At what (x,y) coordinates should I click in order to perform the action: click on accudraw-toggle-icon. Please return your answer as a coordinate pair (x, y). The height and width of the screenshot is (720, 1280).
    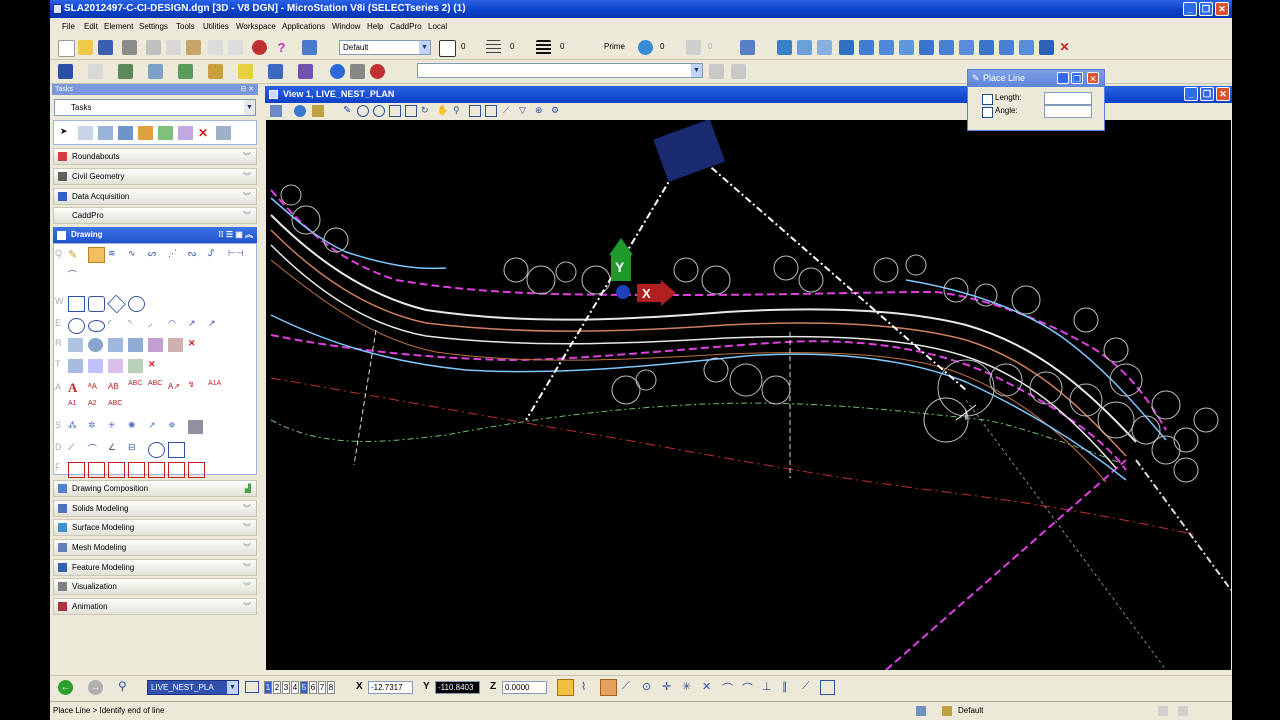
    Looking at the image, I should click on (565, 687).